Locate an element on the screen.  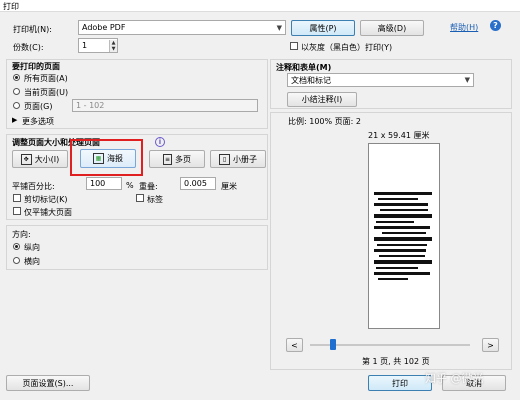
info-icon: i is located at coordinates (160, 142).